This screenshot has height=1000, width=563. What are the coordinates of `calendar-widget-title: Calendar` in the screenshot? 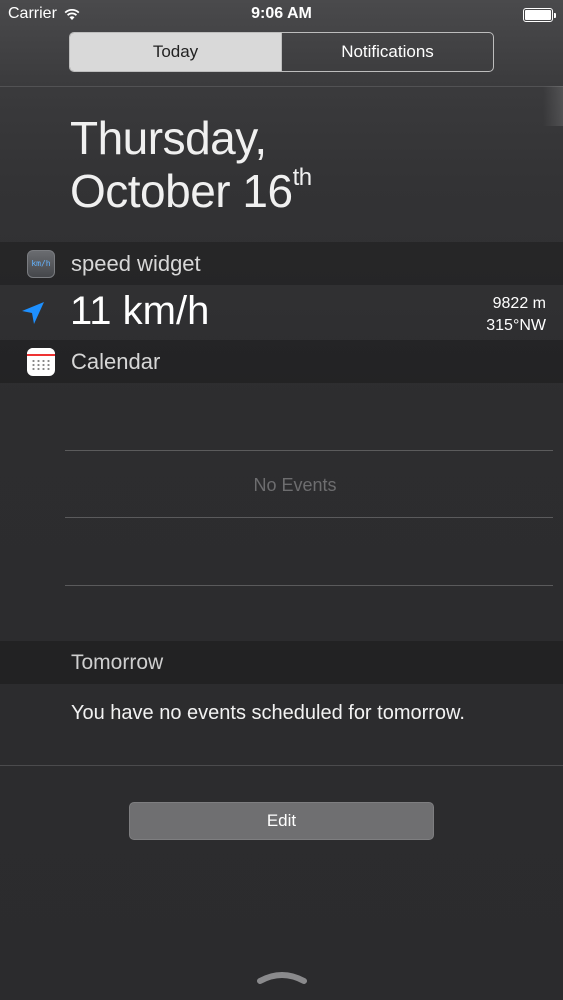 It's located at (116, 361).